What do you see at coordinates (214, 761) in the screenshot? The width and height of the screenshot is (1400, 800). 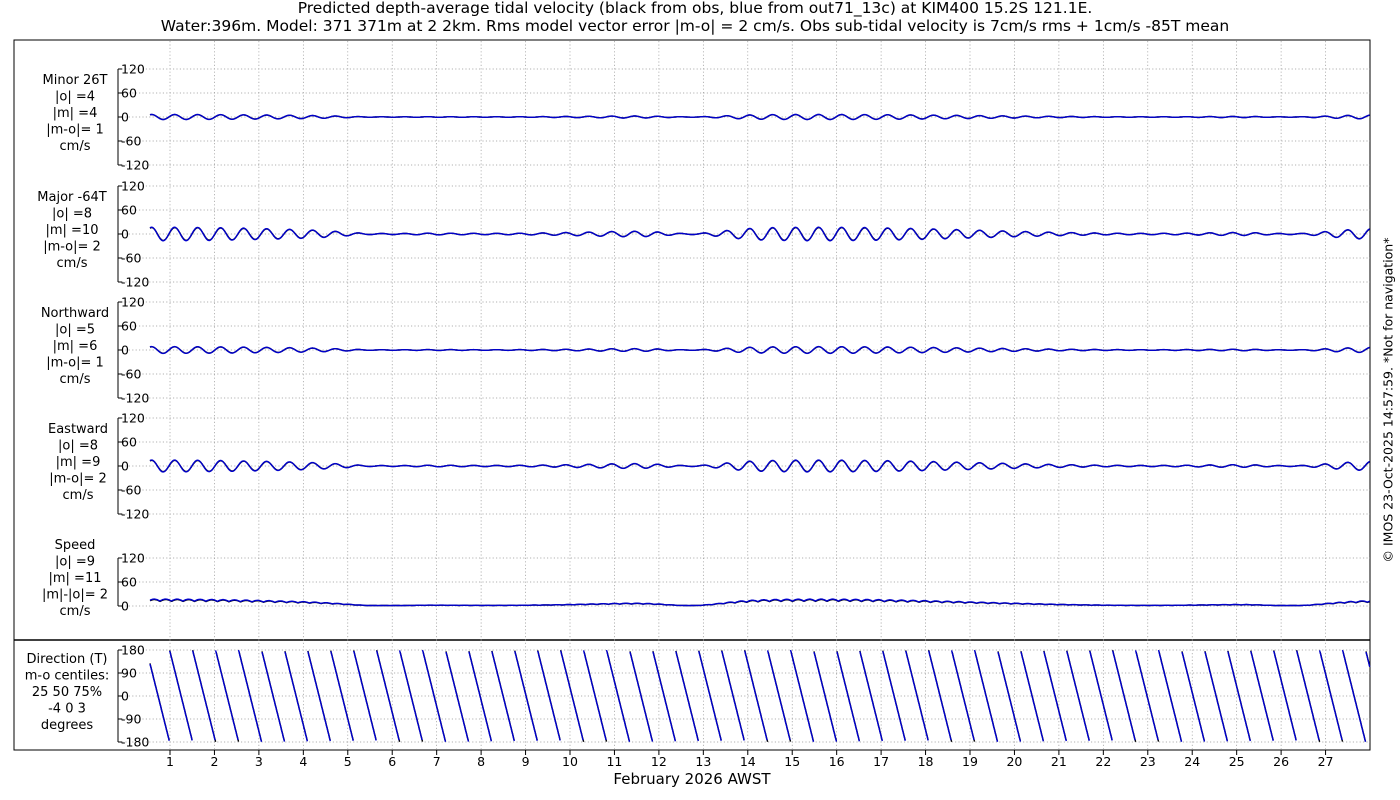 I see `x-tick-label: 2` at bounding box center [214, 761].